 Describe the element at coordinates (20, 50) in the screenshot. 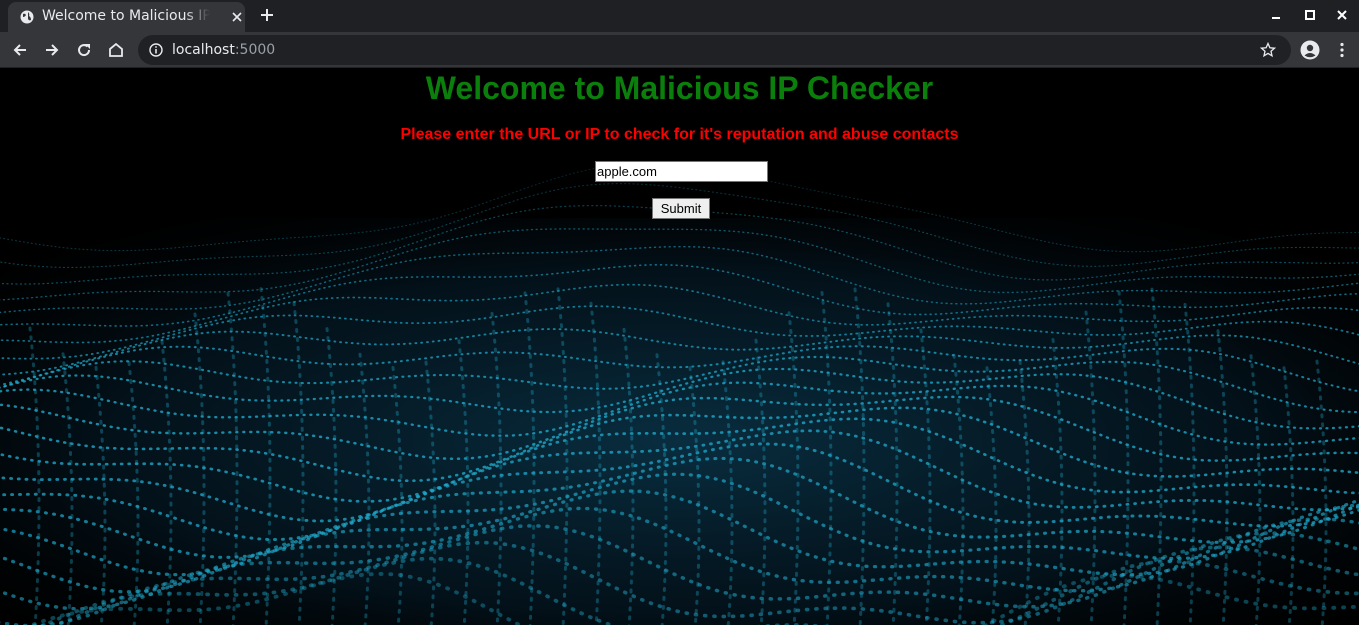

I see `back-icon` at that location.